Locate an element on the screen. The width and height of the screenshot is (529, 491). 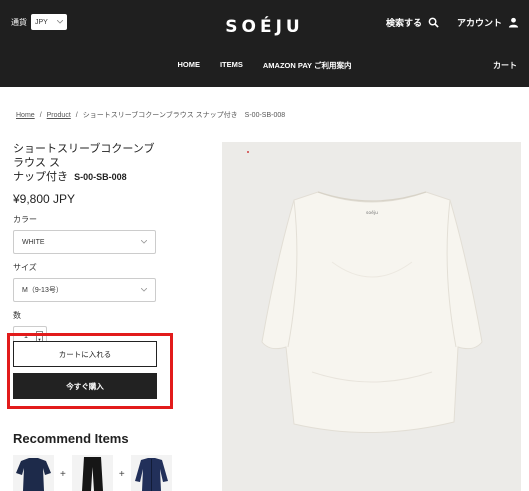
nav-items: ITEMS is located at coordinates (231, 65).